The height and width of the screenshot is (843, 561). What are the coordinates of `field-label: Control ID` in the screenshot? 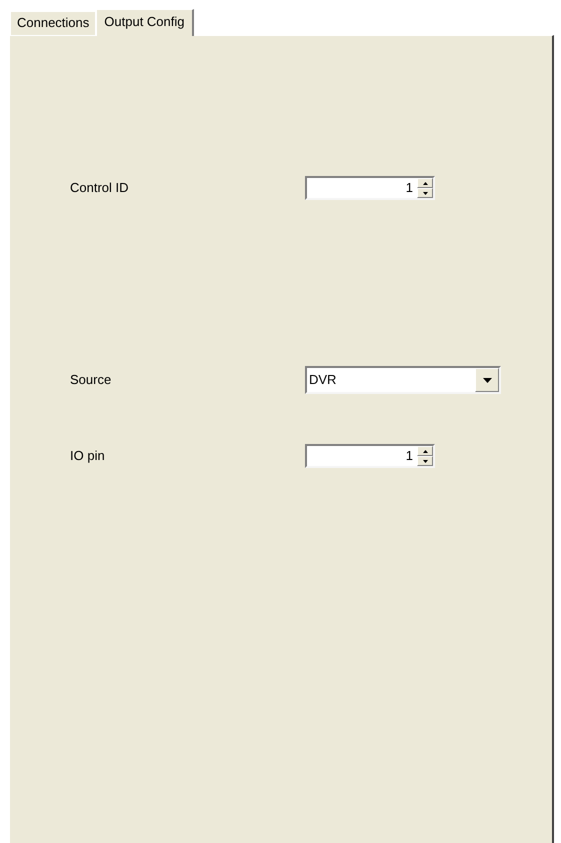 It's located at (100, 188).